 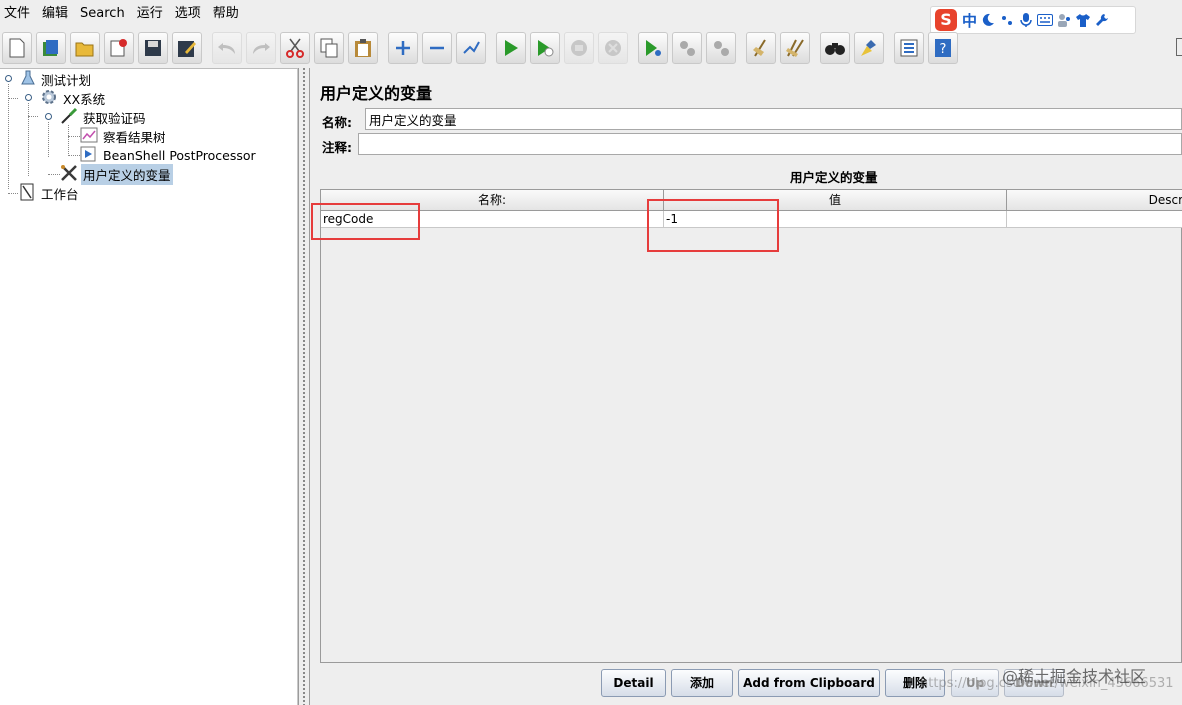 What do you see at coordinates (89, 155) in the screenshot?
I see `postprocessor-icon` at bounding box center [89, 155].